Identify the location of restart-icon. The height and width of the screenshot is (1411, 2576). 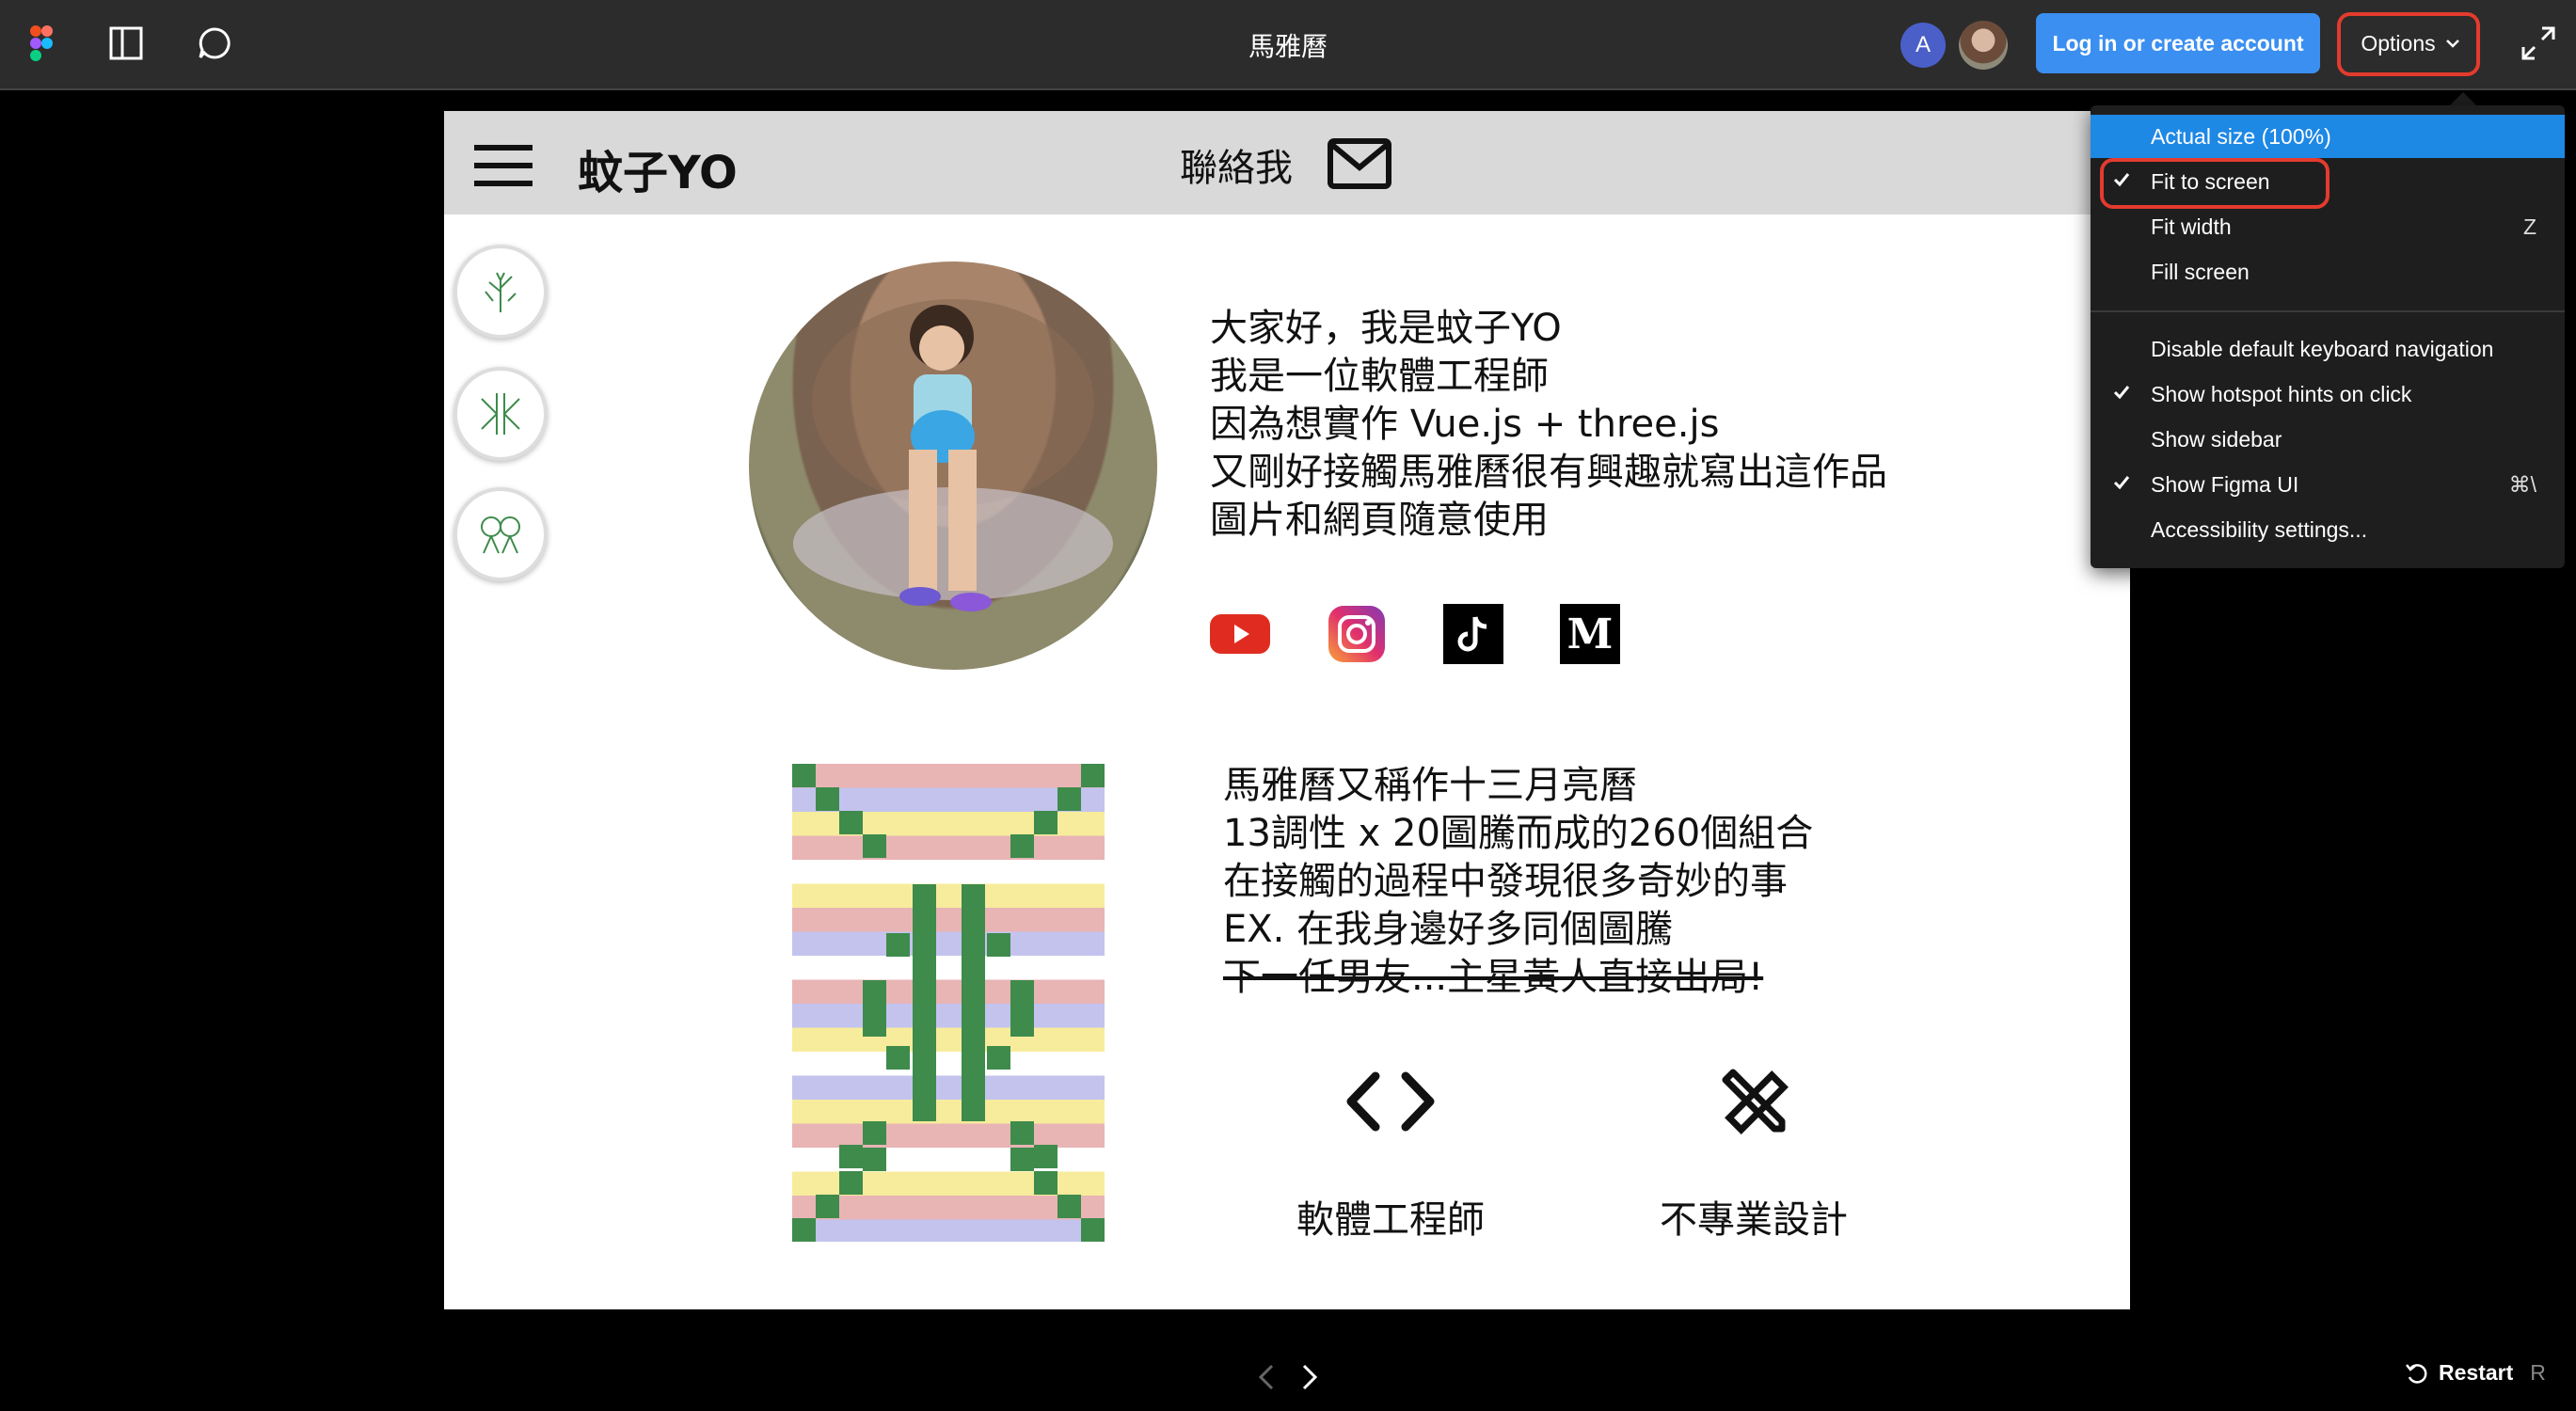
(2417, 1373).